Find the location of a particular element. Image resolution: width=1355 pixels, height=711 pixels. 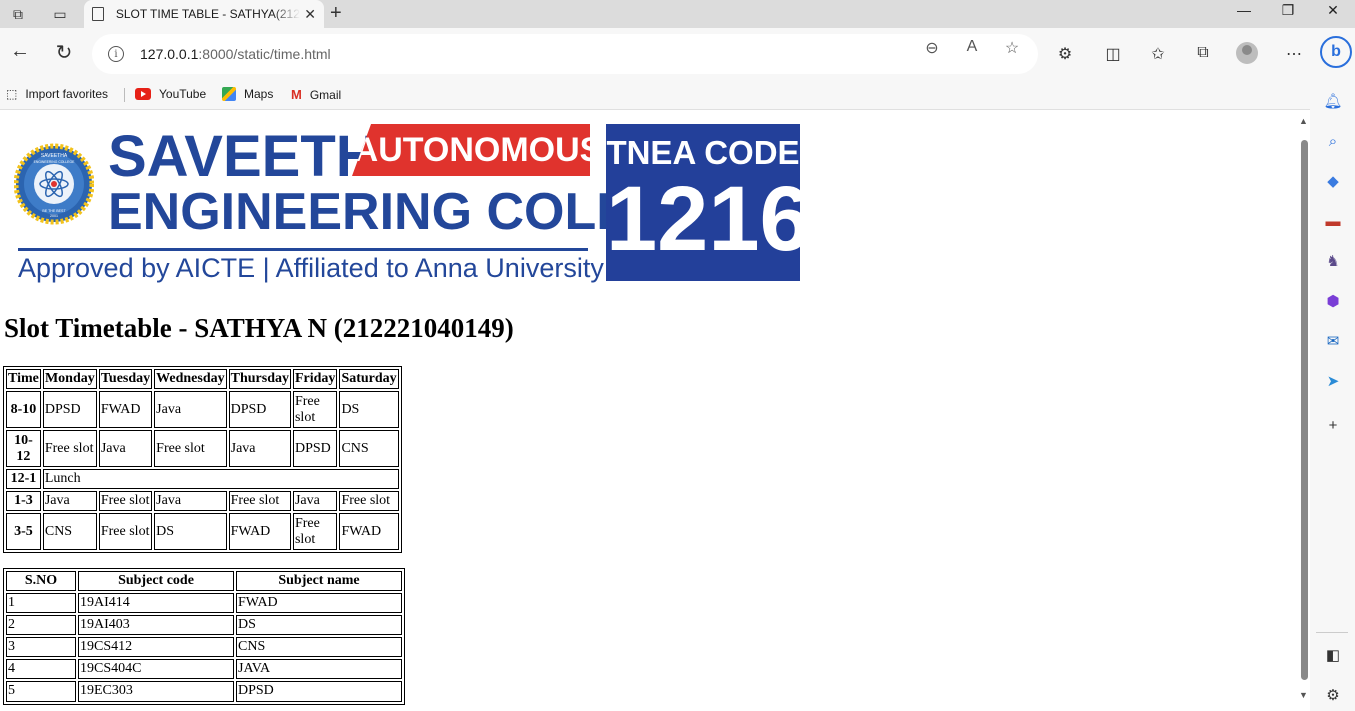

table-cell: 1 is located at coordinates (41, 603).